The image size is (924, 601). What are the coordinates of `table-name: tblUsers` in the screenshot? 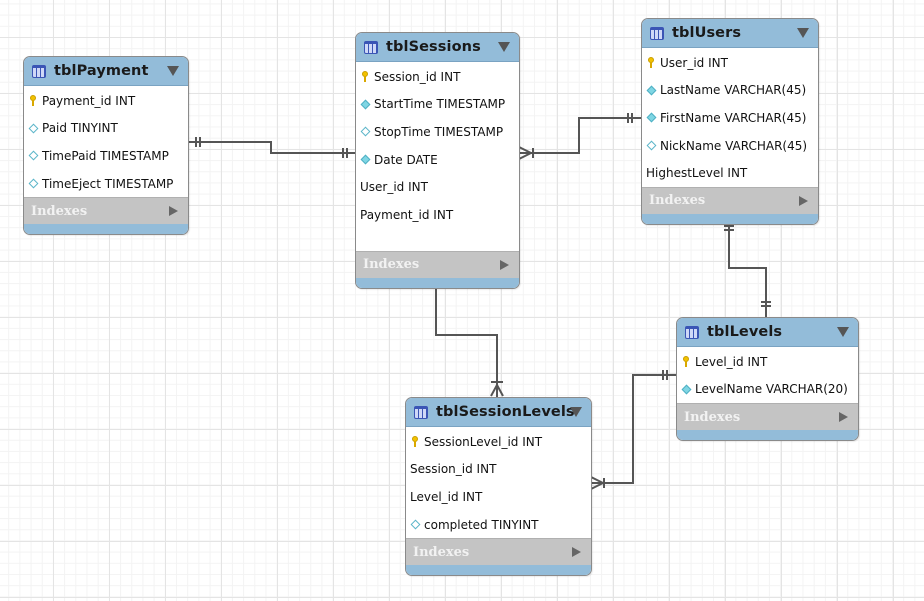 It's located at (707, 33).